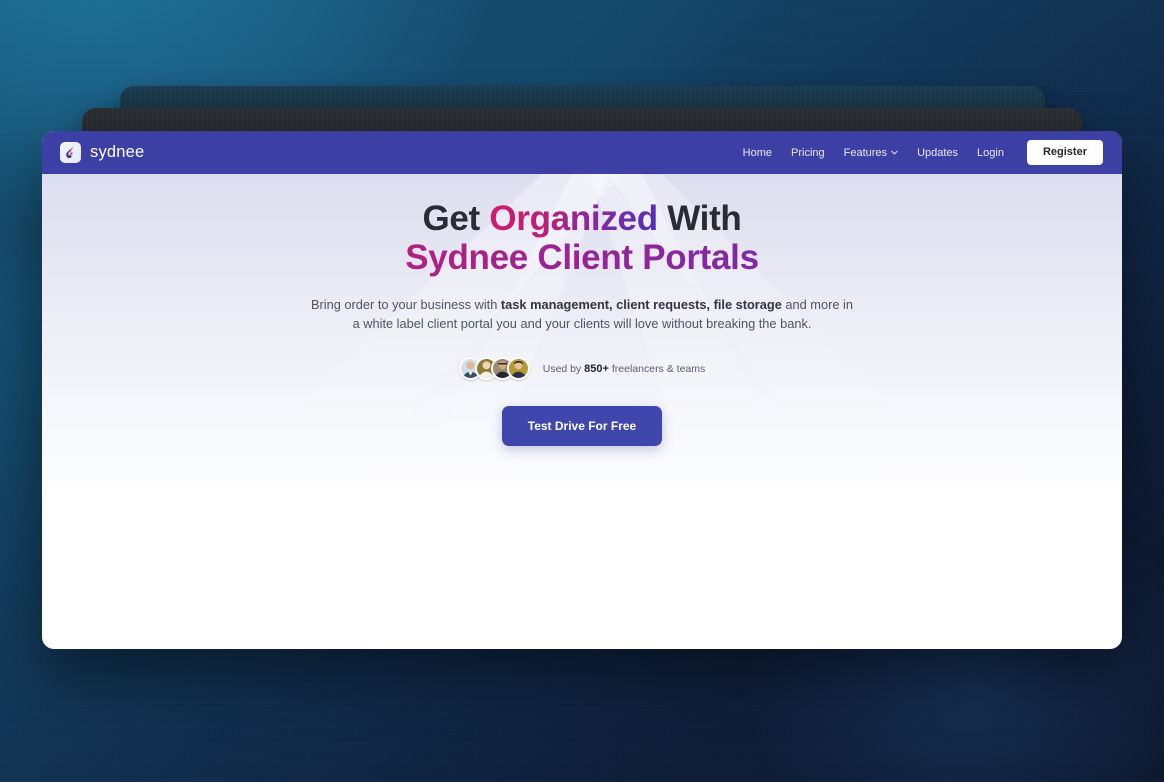 Image resolution: width=1164 pixels, height=782 pixels. Describe the element at coordinates (746, 305) in the screenshot. I see `subhead-bold-2: file storage` at that location.